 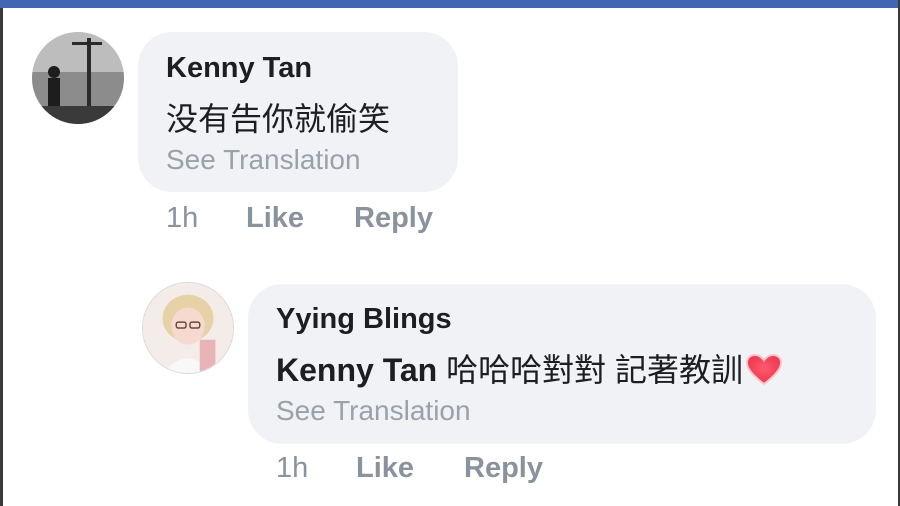 I want to click on comment-author-kenny: Kenny Tan, so click(x=239, y=68).